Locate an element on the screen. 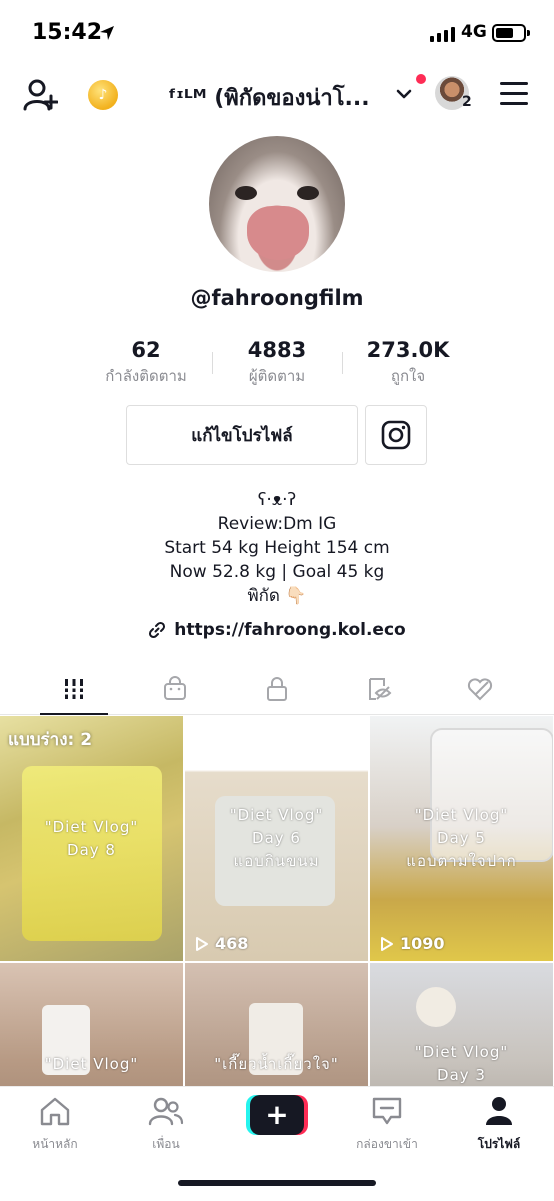 The height and width of the screenshot is (1201, 554). tab-videos is located at coordinates (74, 689).